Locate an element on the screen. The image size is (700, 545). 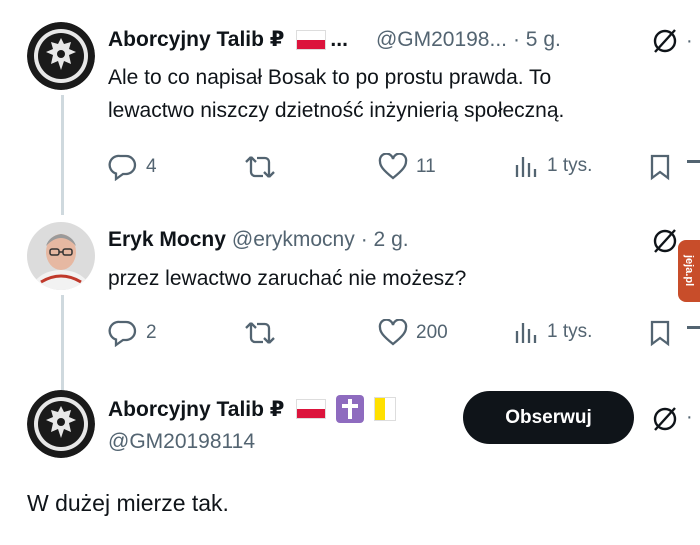
reply-button: 4 is located at coordinates (132, 167).